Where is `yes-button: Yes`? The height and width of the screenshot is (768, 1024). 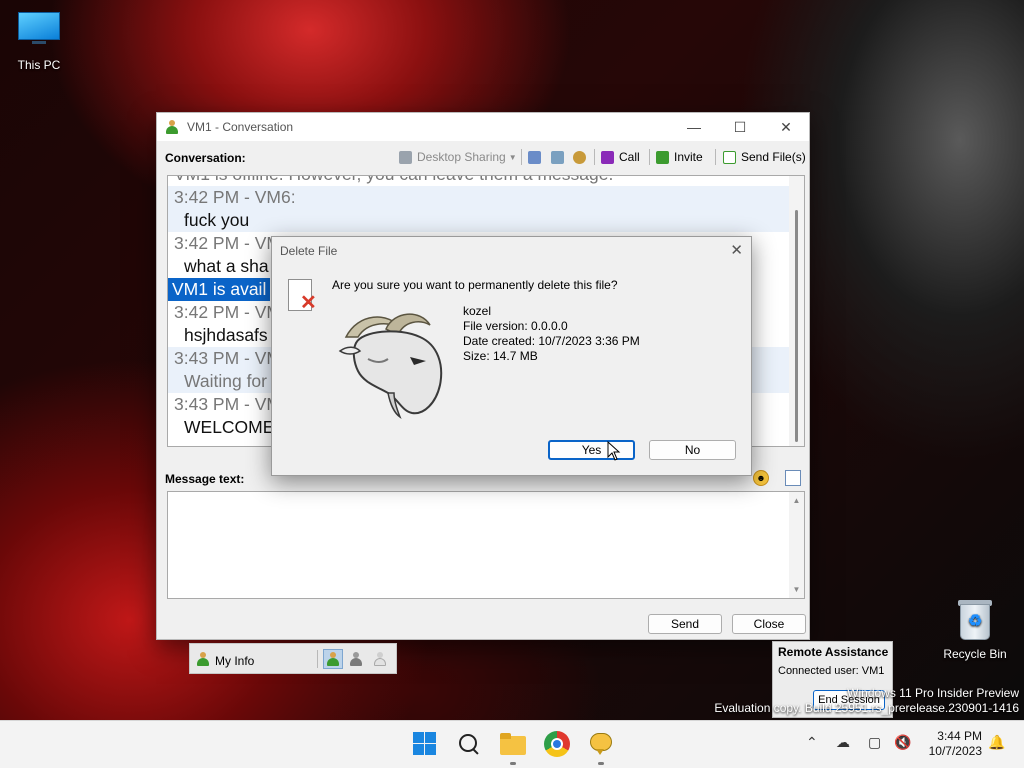 yes-button: Yes is located at coordinates (591, 450).